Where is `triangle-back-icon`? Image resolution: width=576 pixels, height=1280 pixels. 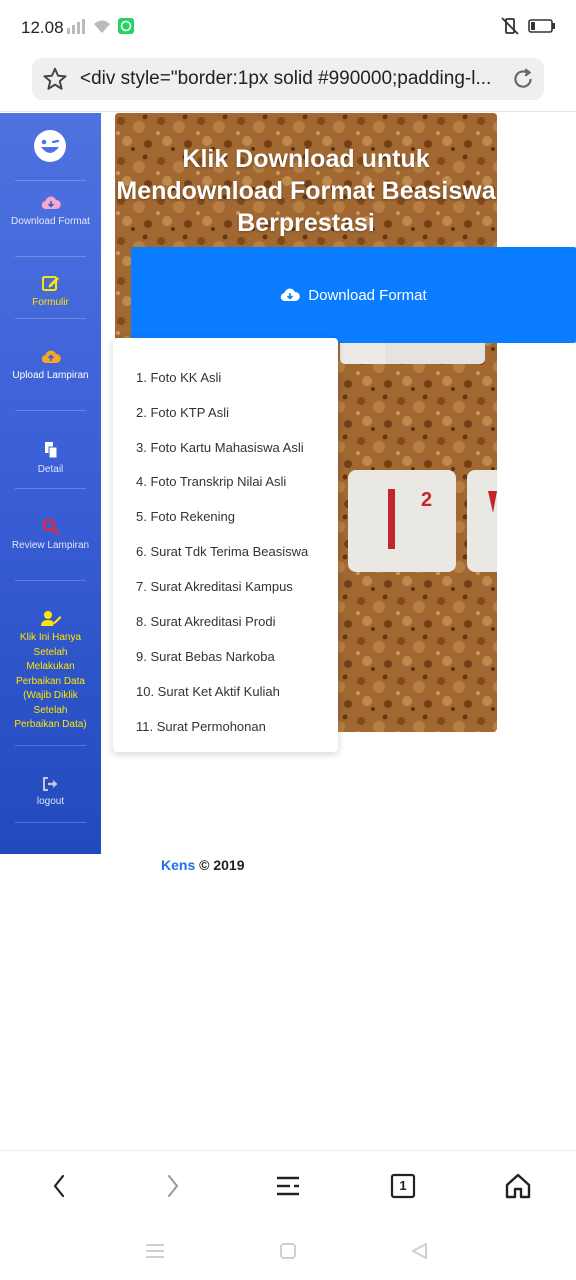
triangle-back-icon is located at coordinates (419, 1251).